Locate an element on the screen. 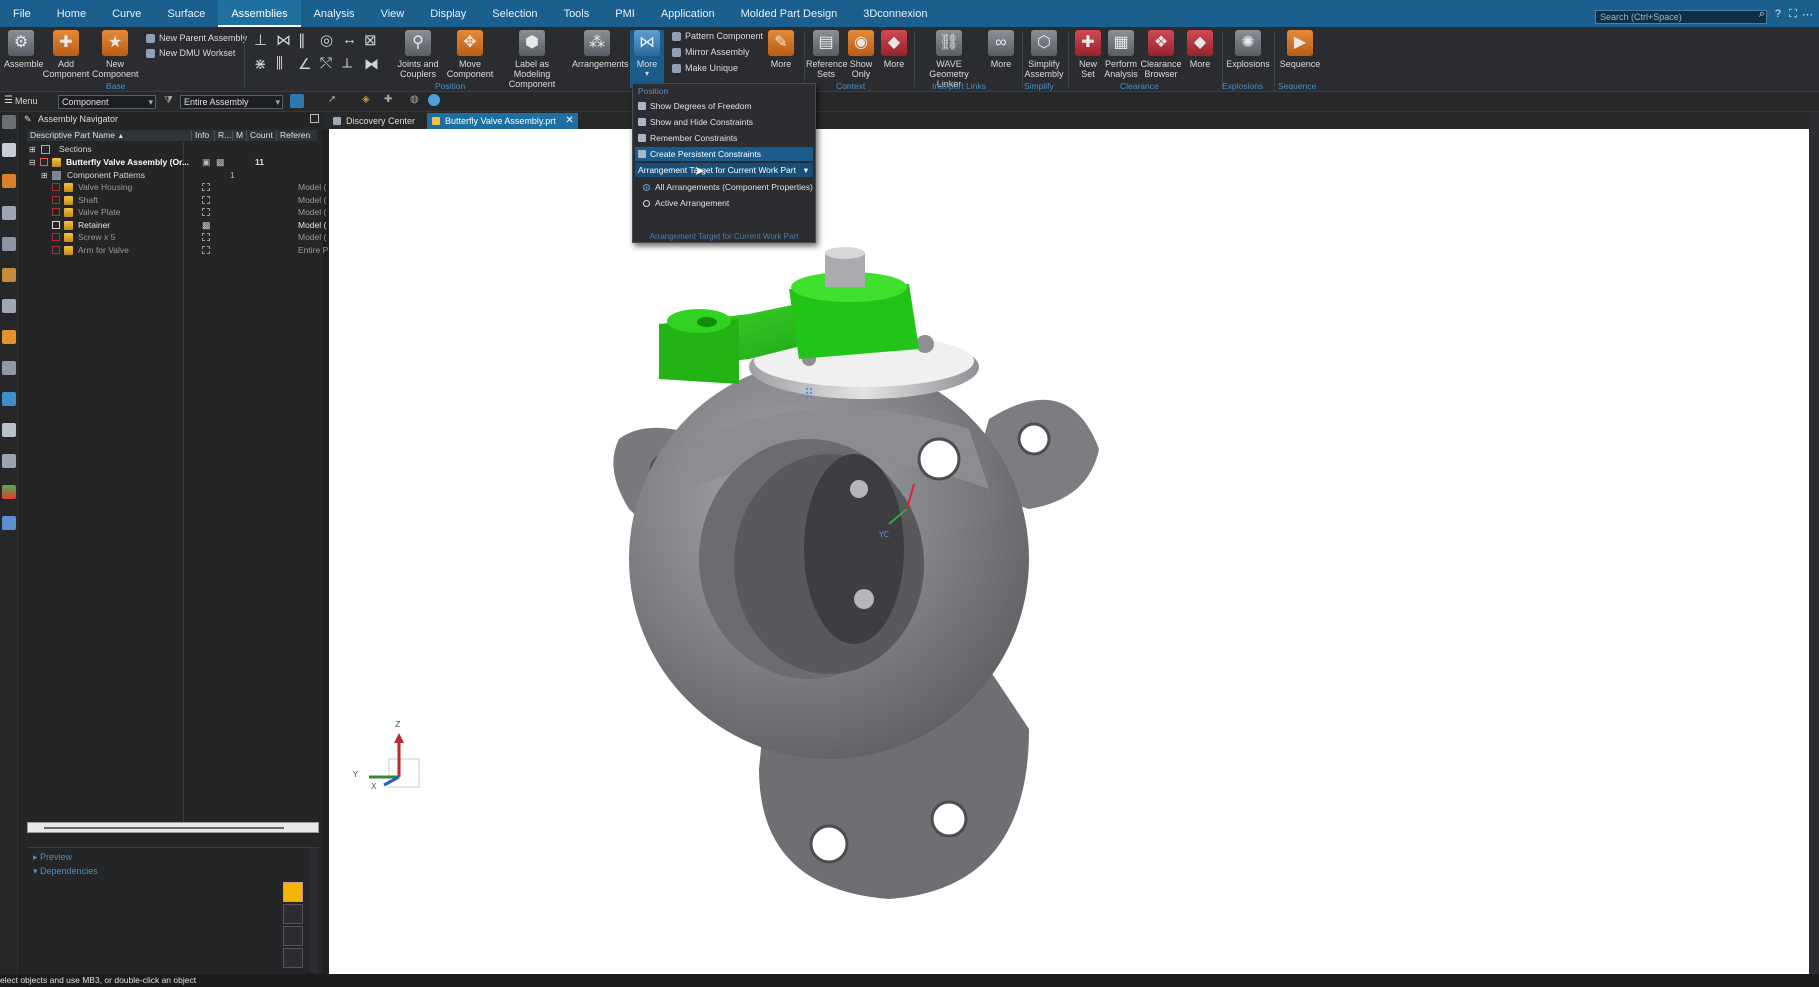 The width and height of the screenshot is (1819, 987). tab-tools: Tools is located at coordinates (577, 13).